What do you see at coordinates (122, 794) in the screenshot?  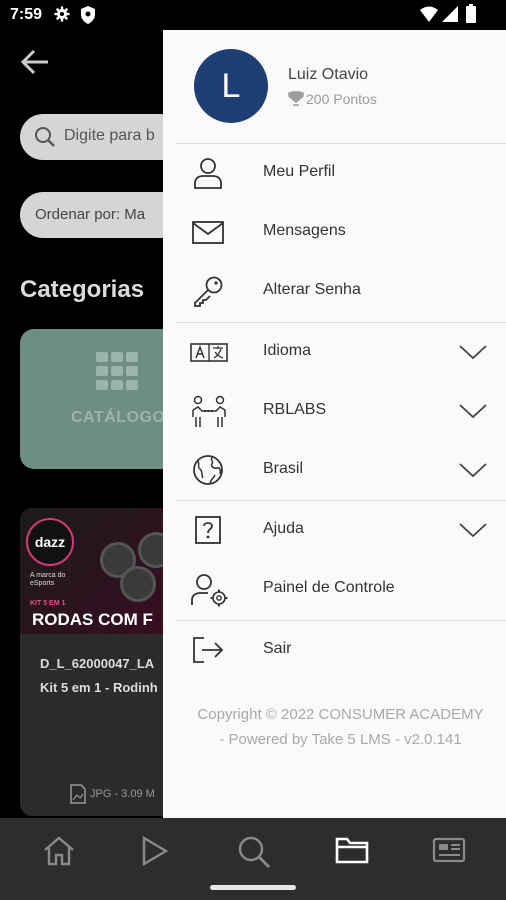 I see `file-info: JPG - 3.09 M` at bounding box center [122, 794].